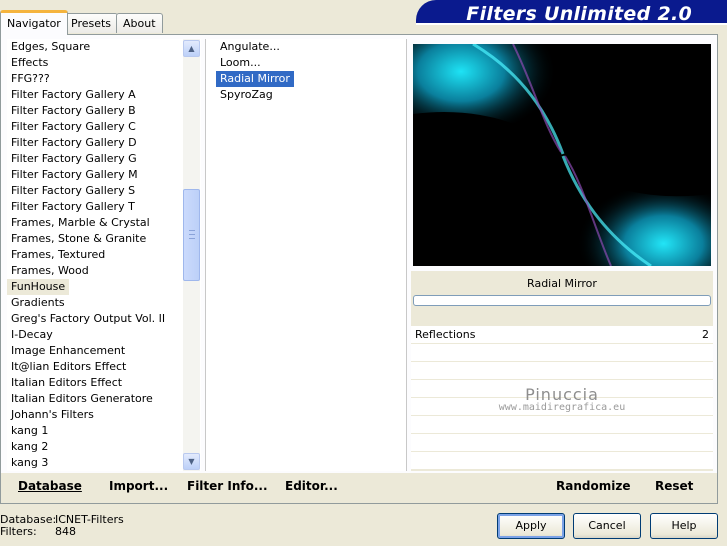  What do you see at coordinates (95, 143) in the screenshot?
I see `category-item: Filter Factory Gallery D` at bounding box center [95, 143].